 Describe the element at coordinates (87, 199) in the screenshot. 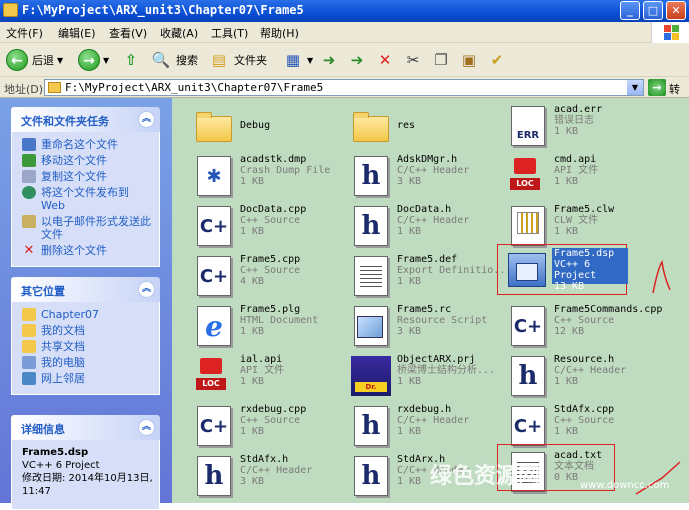

I see `task-publish-web: 将这个文件发布到 Web` at that location.